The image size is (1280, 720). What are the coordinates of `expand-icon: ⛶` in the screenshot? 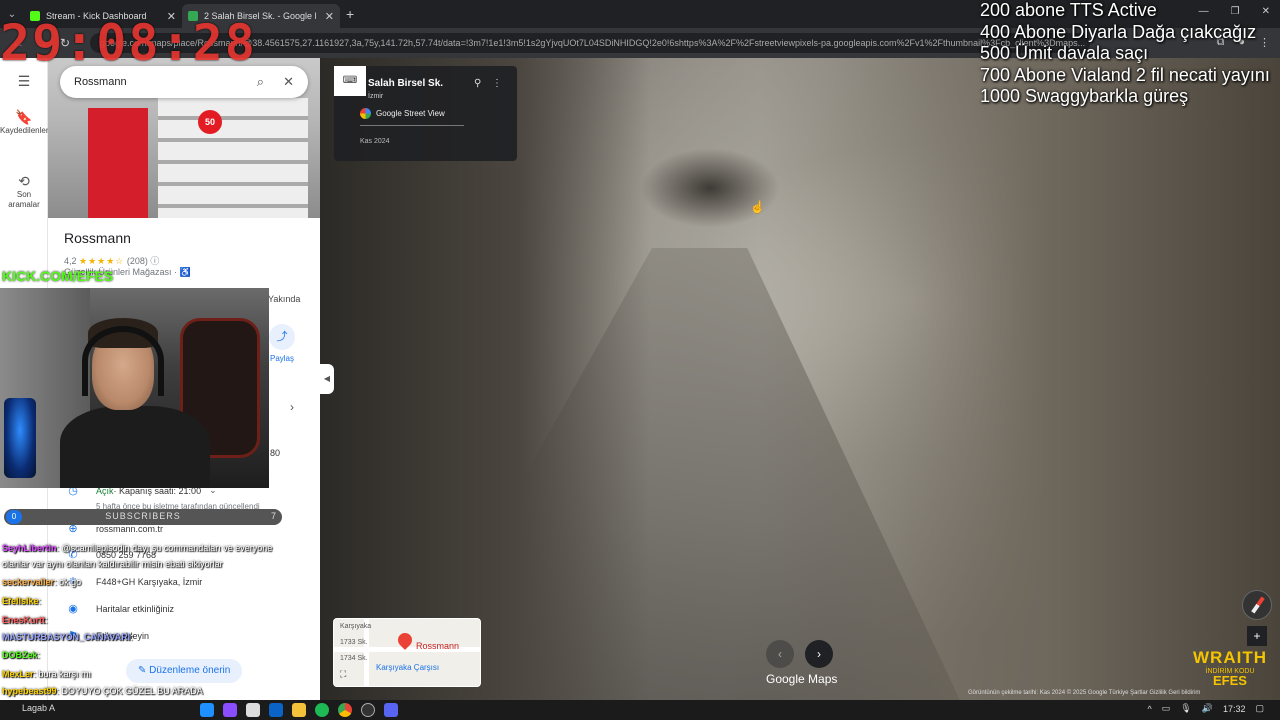 It's located at (343, 674).